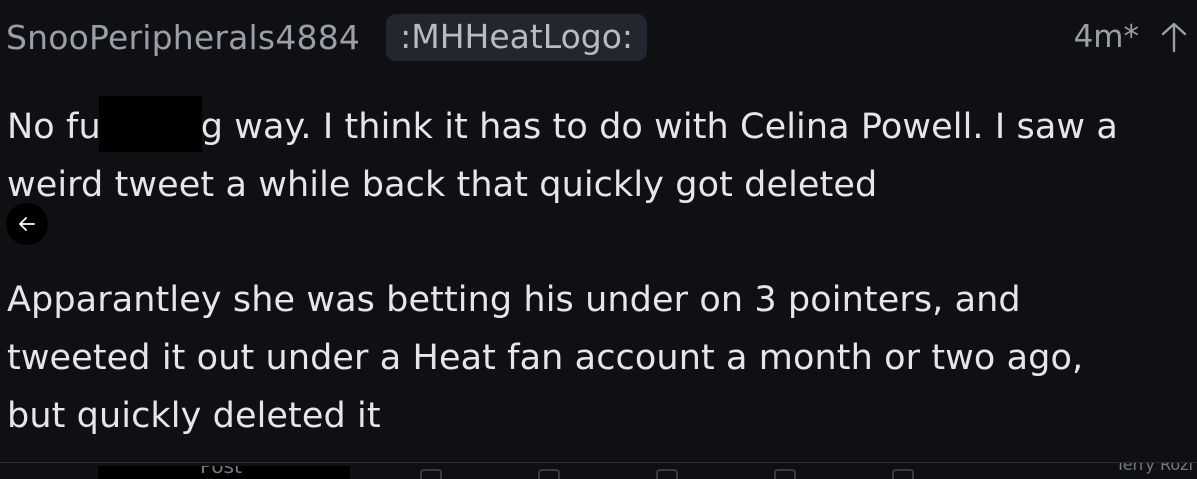 This screenshot has width=1197, height=479. What do you see at coordinates (1154, 468) in the screenshot?
I see `bottom-right-label: Terry Rozi` at bounding box center [1154, 468].